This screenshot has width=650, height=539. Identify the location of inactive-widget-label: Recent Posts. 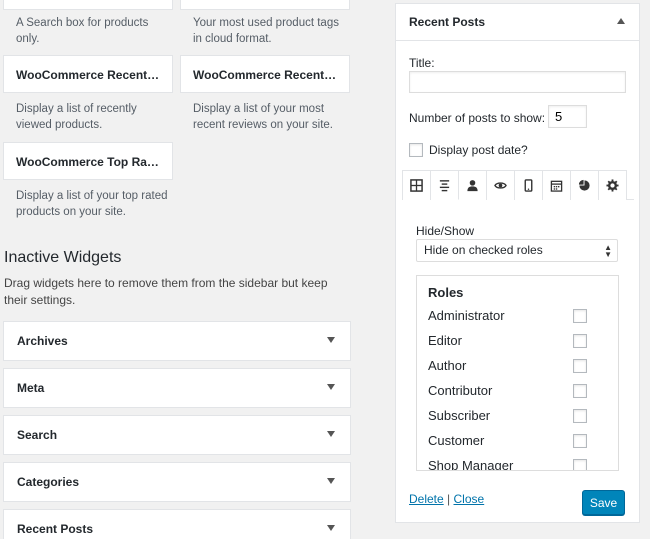
(55, 529).